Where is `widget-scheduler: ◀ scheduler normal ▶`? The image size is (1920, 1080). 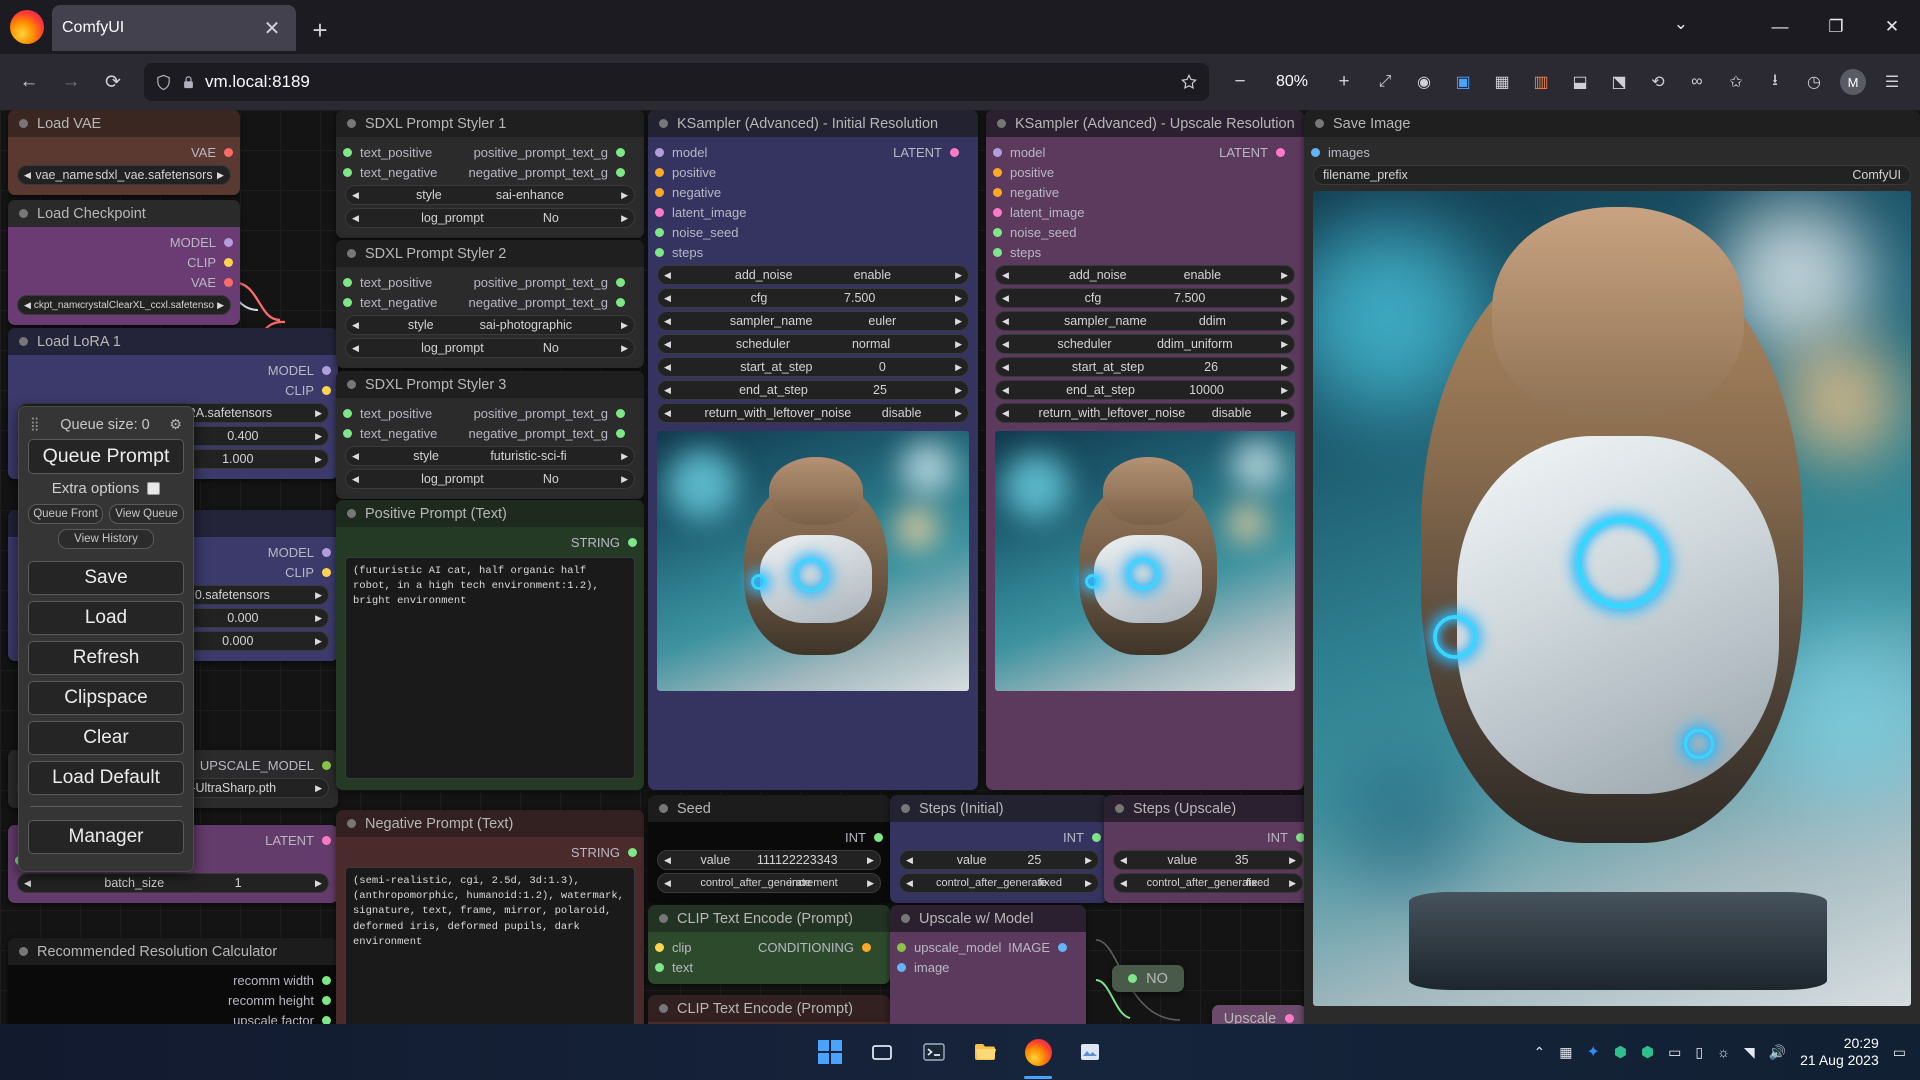
widget-scheduler: ◀ scheduler normal ▶ is located at coordinates (813, 344).